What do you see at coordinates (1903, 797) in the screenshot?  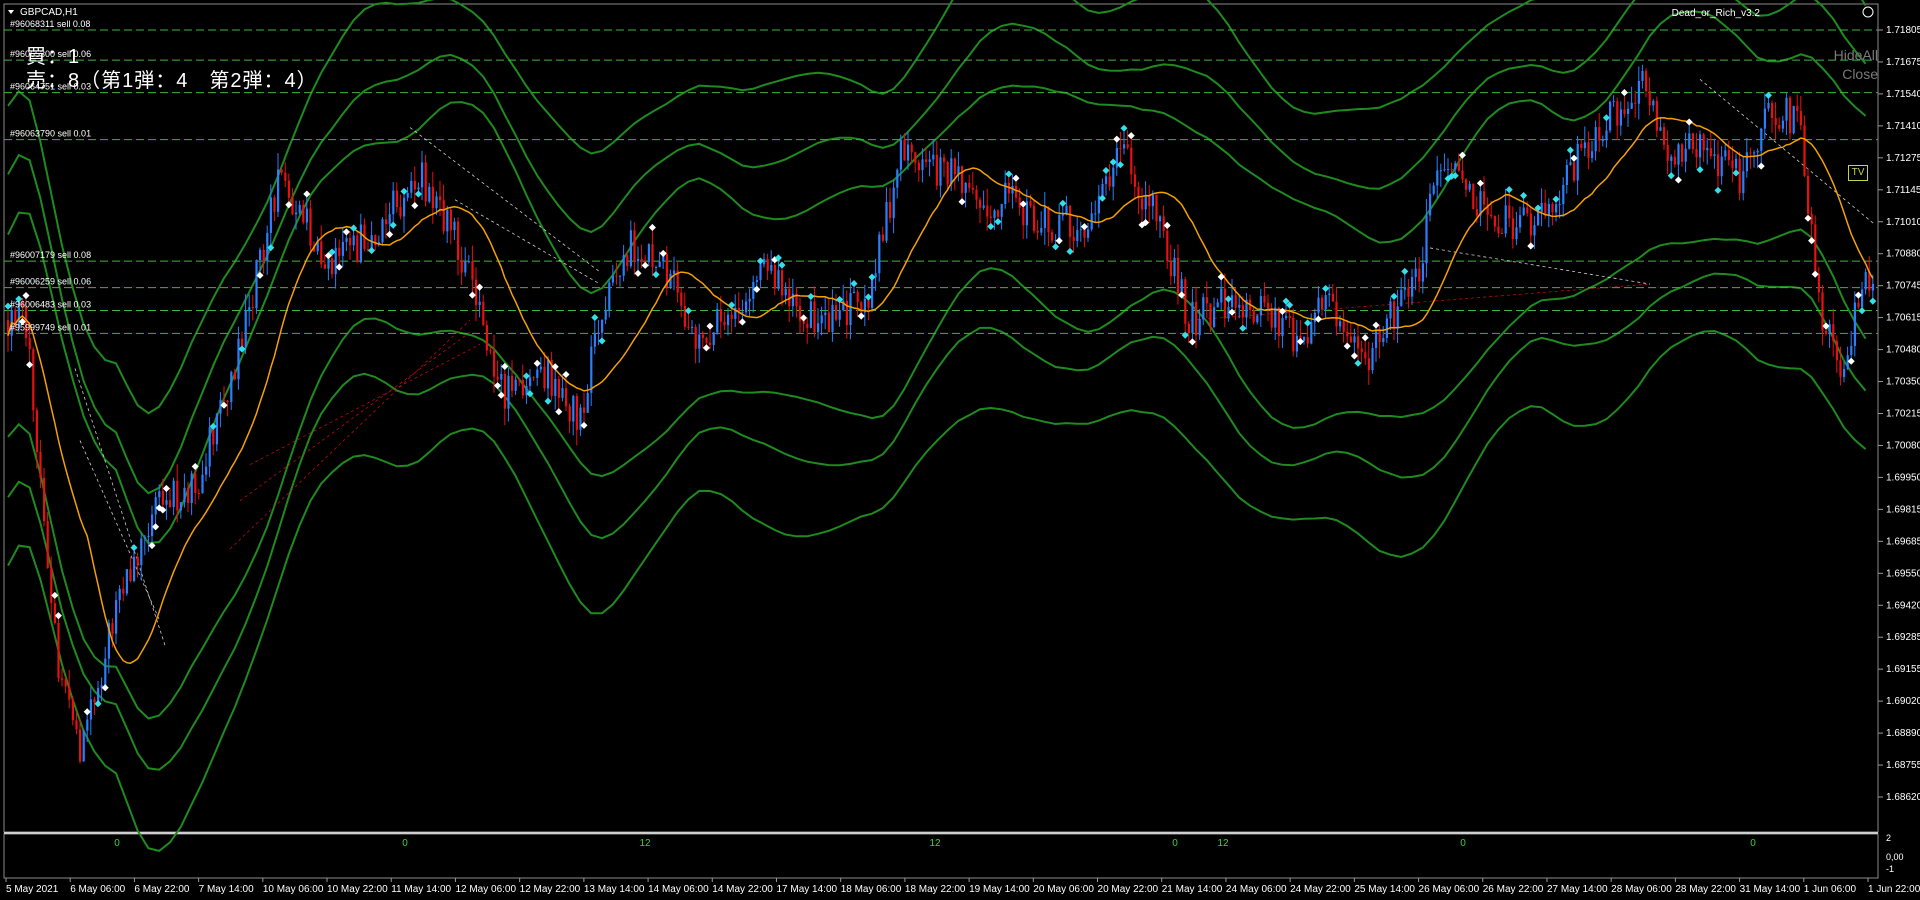 I see `price-label: 1.68620` at bounding box center [1903, 797].